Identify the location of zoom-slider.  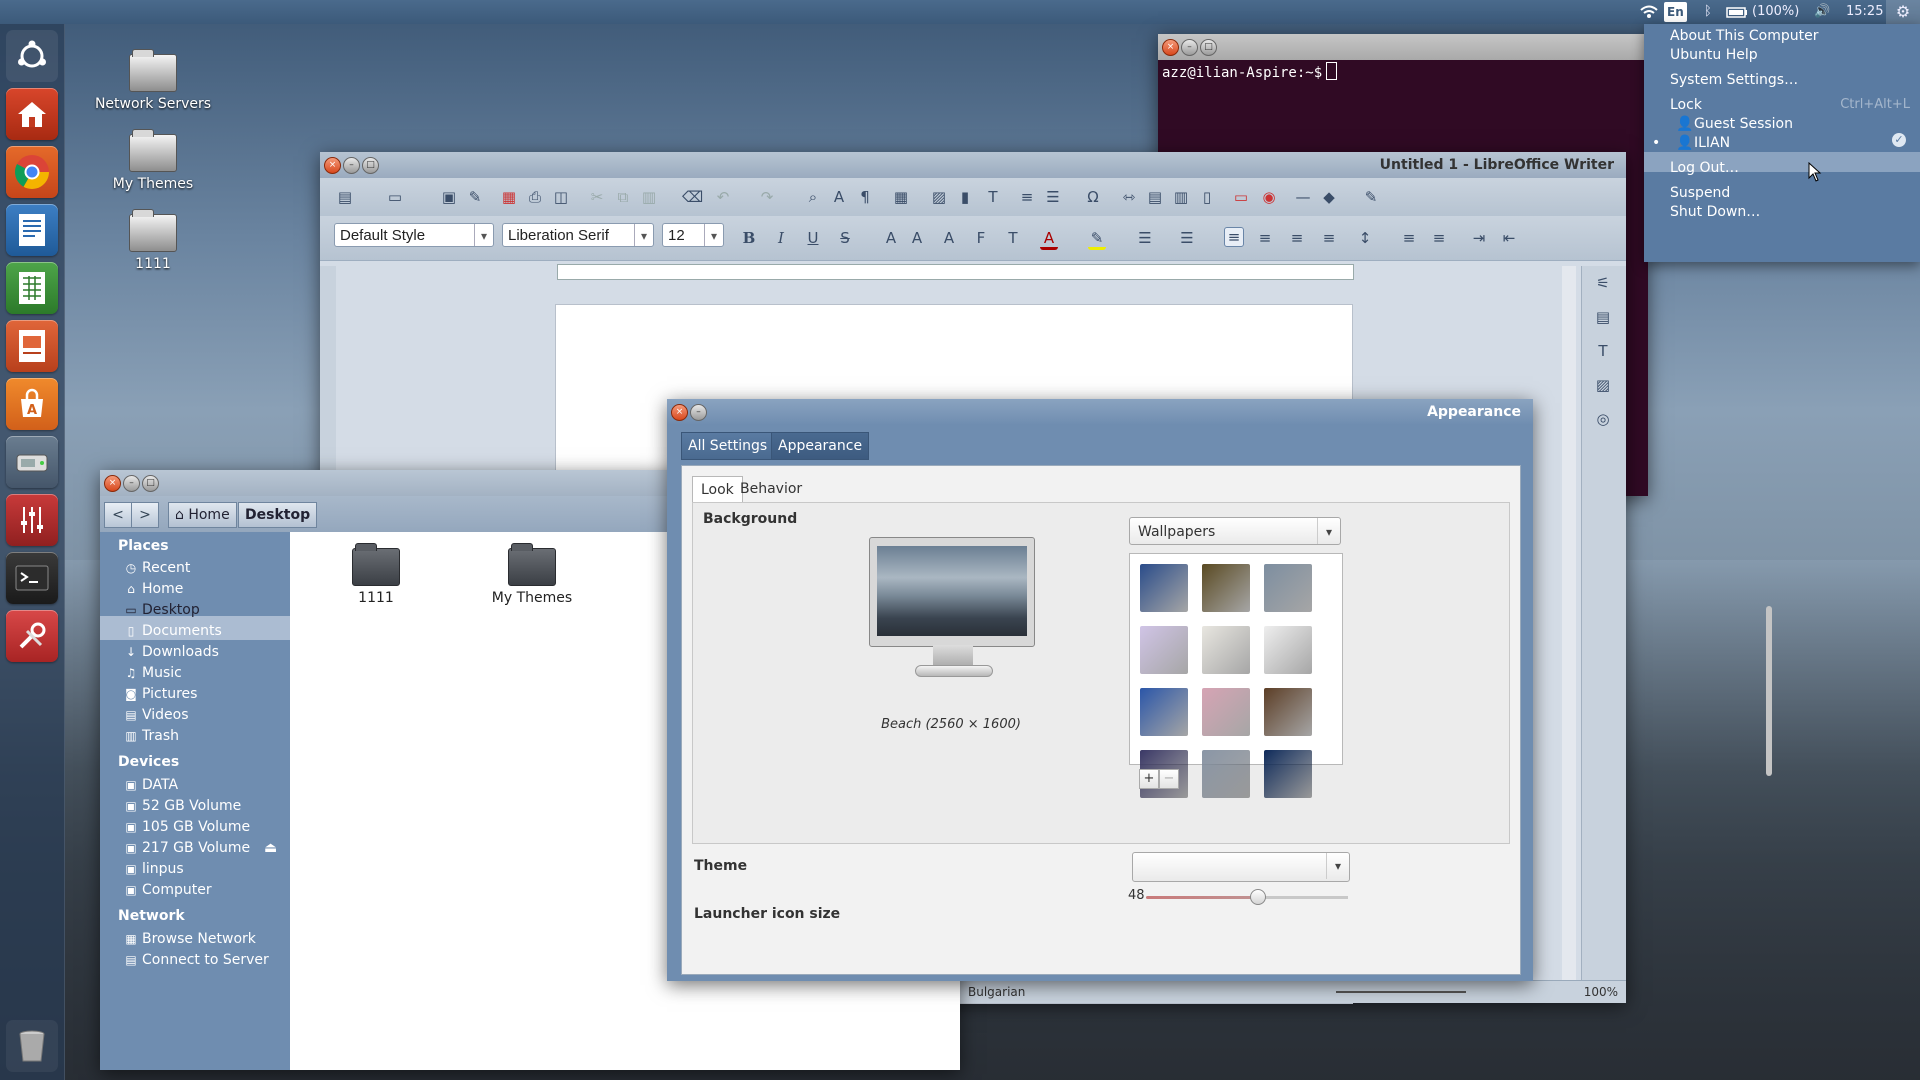
(1401, 992).